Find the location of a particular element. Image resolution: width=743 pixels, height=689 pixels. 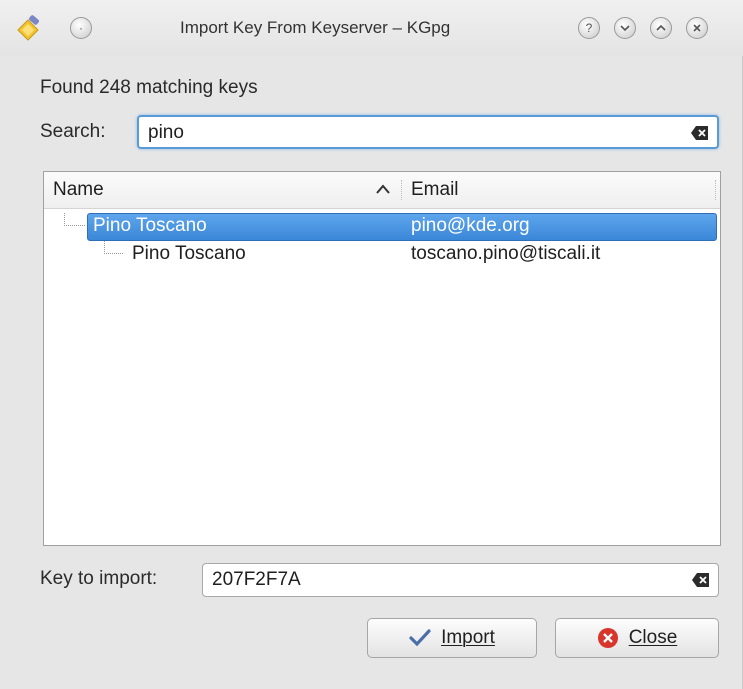

maximize-button is located at coordinates (661, 28).